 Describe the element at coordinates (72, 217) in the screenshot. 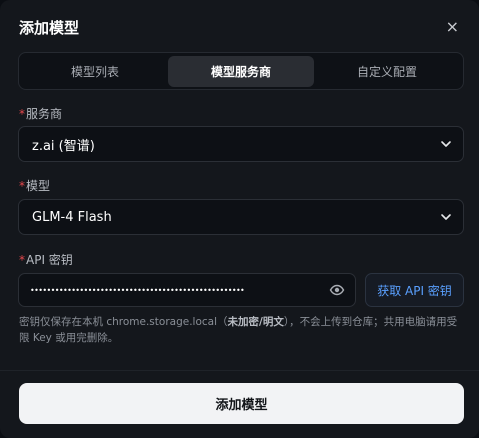

I see `model-select-value: GLM-4 Flash` at that location.